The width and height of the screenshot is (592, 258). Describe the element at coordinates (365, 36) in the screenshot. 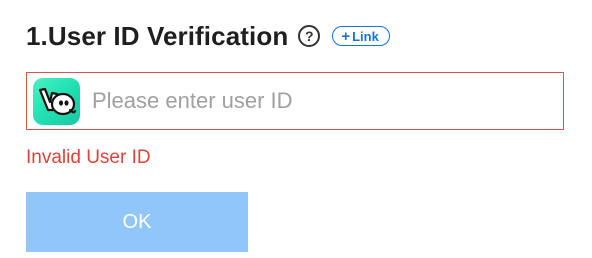

I see `link-button-label: Link` at that location.